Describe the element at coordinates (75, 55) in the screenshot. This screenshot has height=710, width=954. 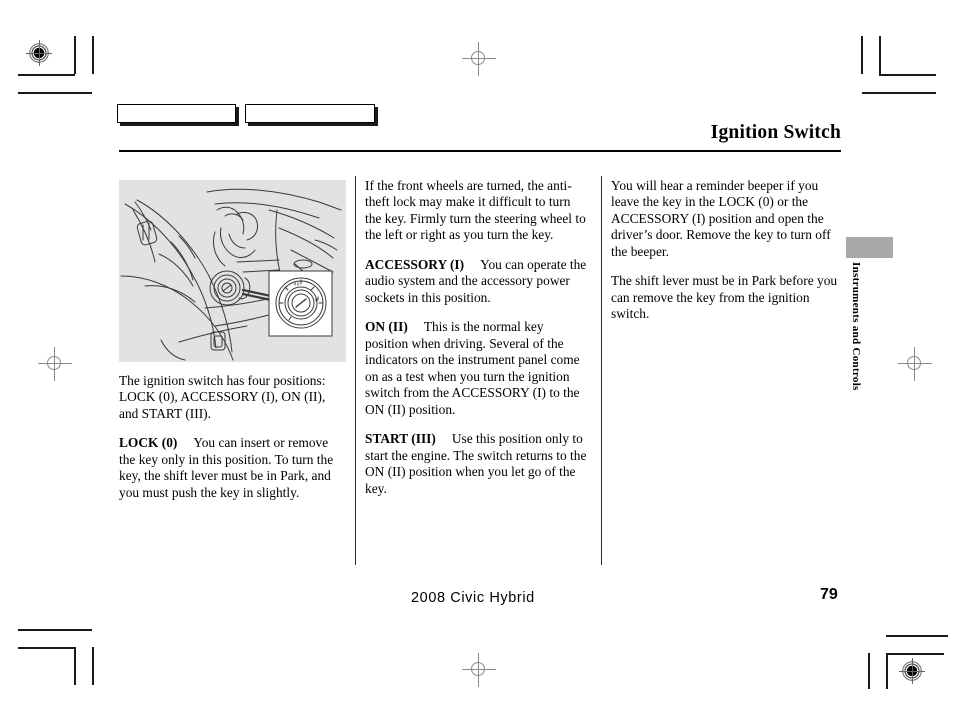
I see `crop-mark-top-left-vertical` at that location.